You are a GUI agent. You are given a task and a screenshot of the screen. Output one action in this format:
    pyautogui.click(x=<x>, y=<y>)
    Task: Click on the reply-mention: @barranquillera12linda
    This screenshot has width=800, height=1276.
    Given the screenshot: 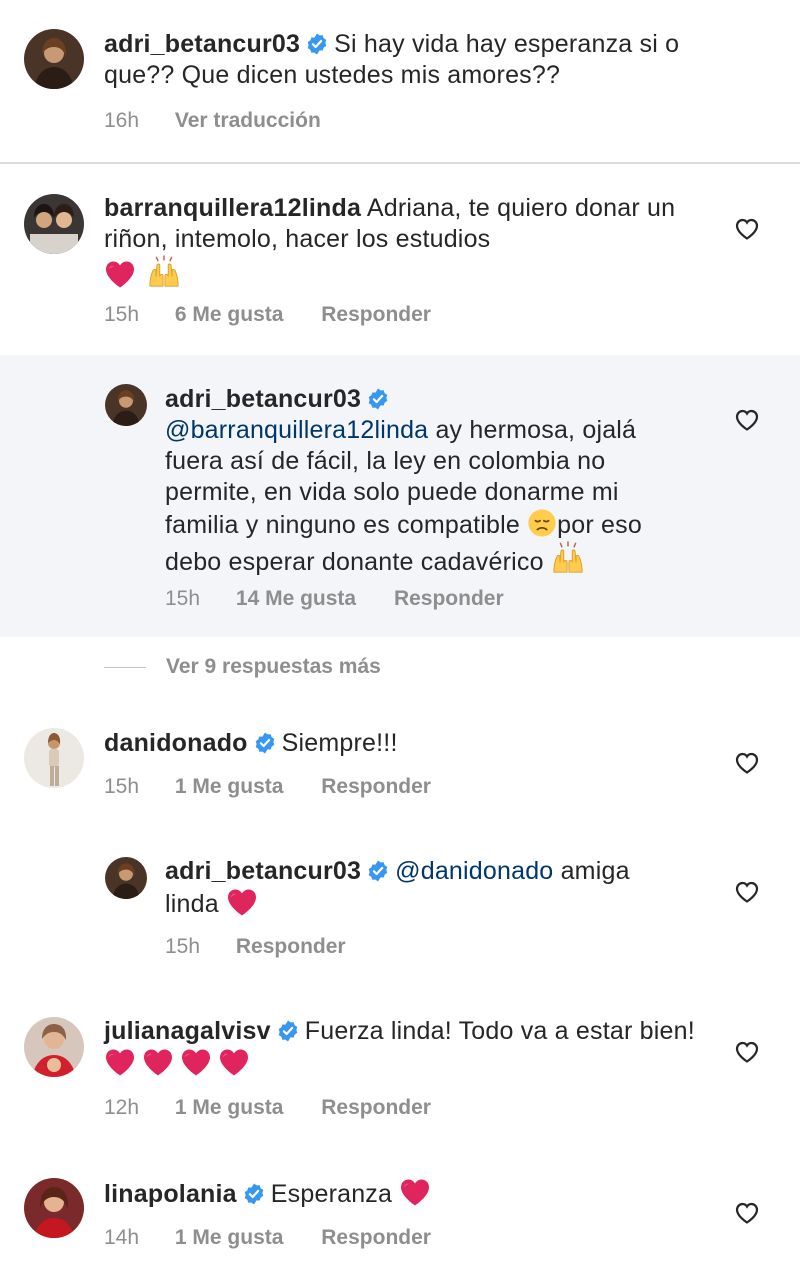 What is the action you would take?
    pyautogui.click(x=296, y=430)
    